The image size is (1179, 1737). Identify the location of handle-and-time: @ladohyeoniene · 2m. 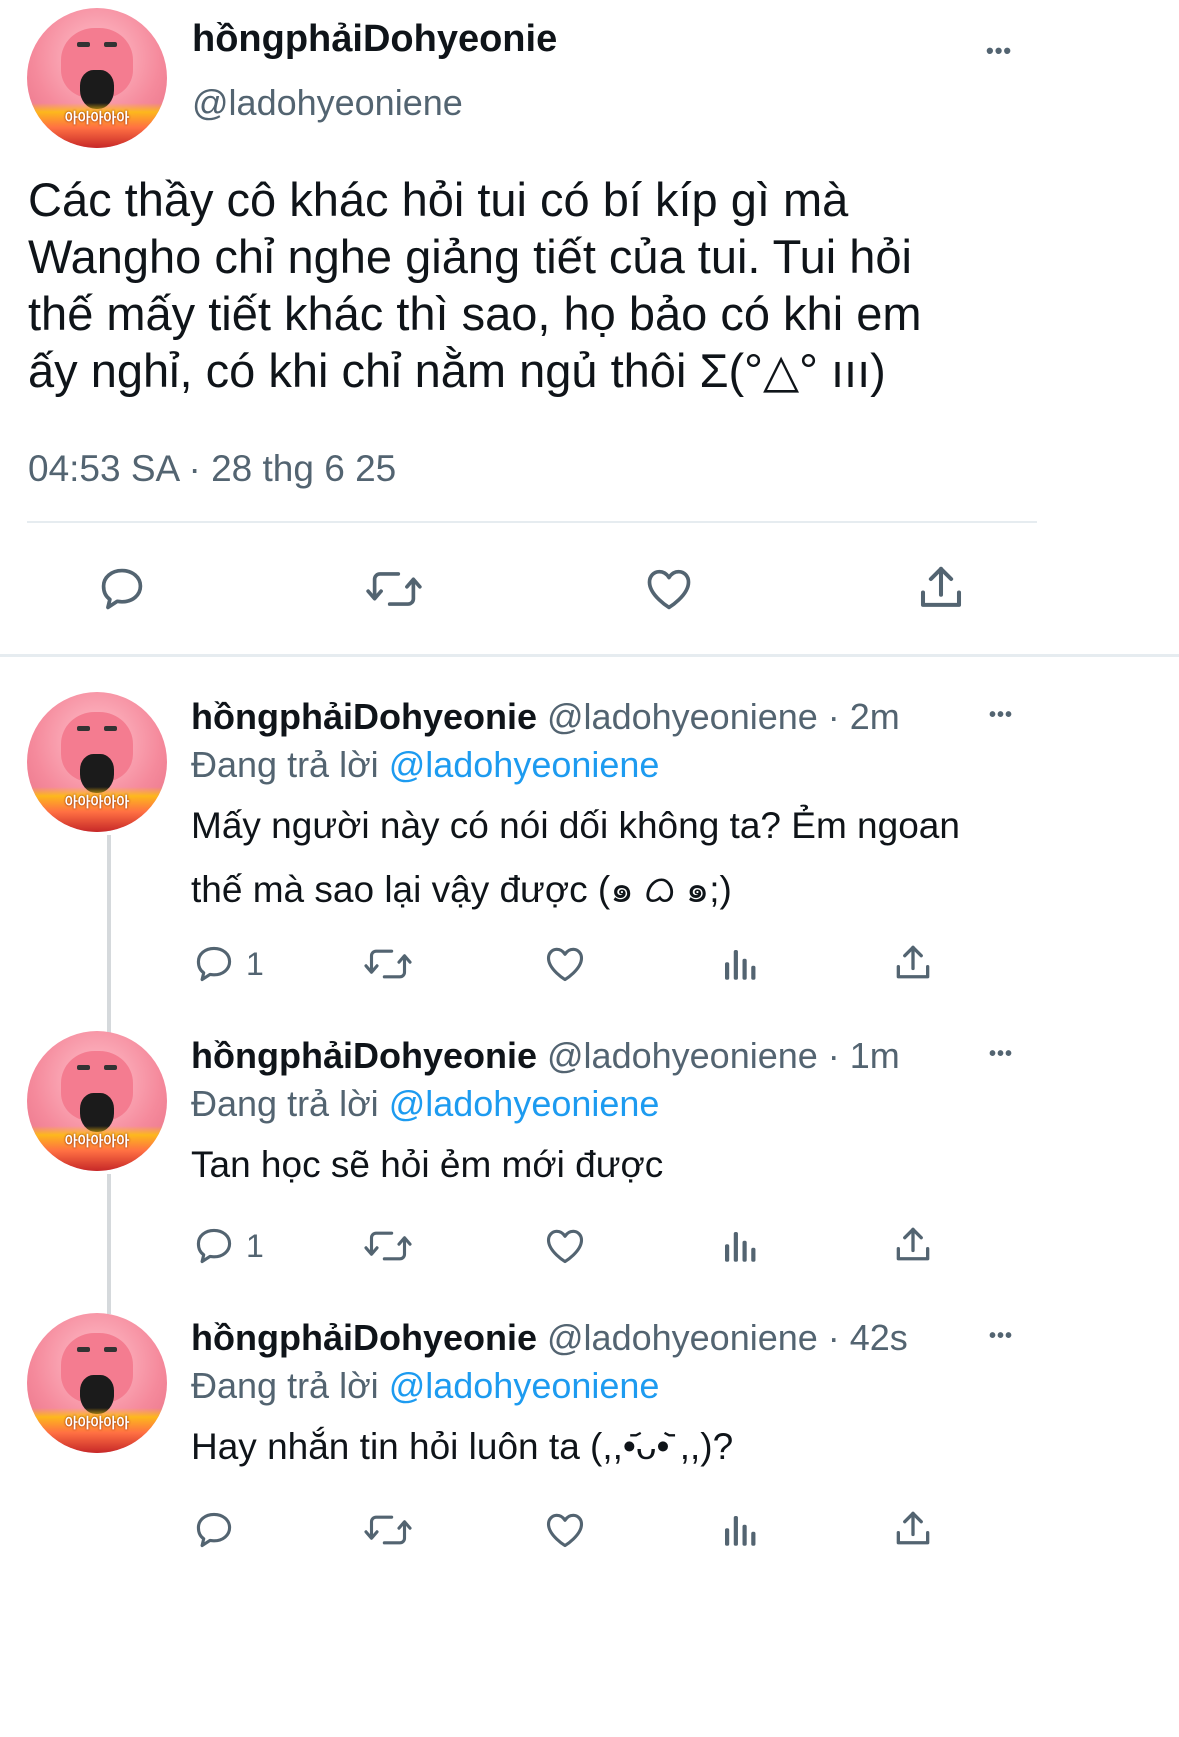
(723, 716).